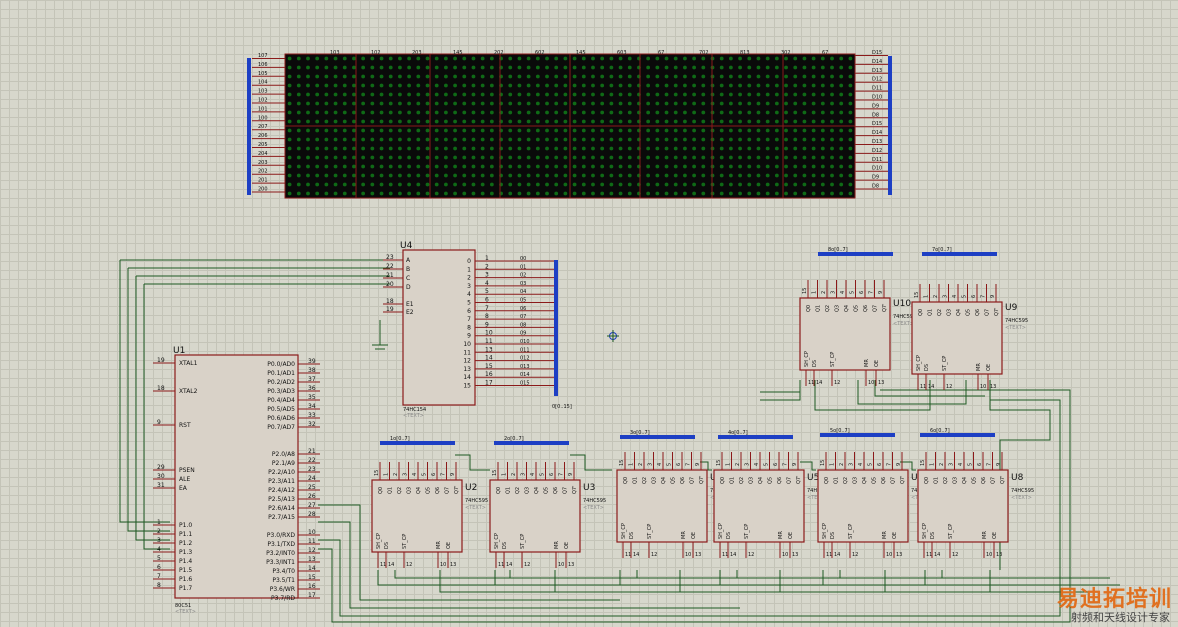 The image size is (1178, 627). I want to click on shift-register-q-name: Q2, so click(742, 480).